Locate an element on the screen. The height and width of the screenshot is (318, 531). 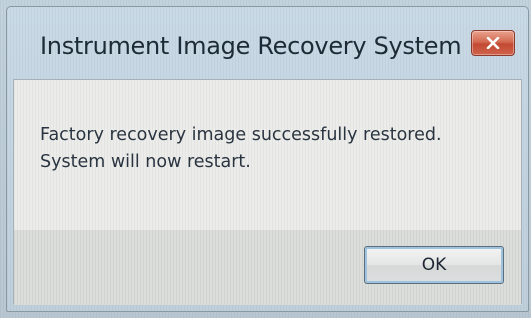
message-line-2: System will now restart. is located at coordinates (145, 162).